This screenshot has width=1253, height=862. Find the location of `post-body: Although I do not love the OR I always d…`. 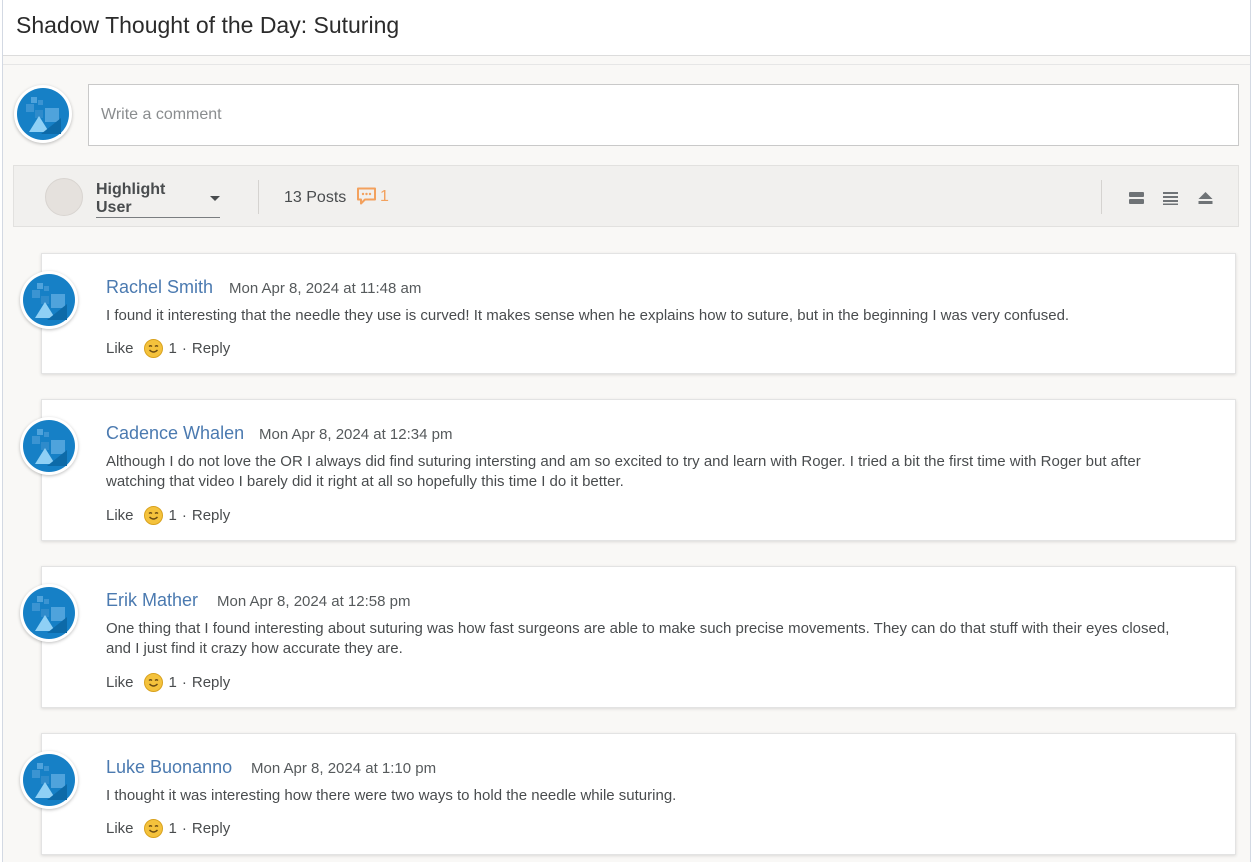

post-body: Although I do not love the OR I always d… is located at coordinates (623, 471).